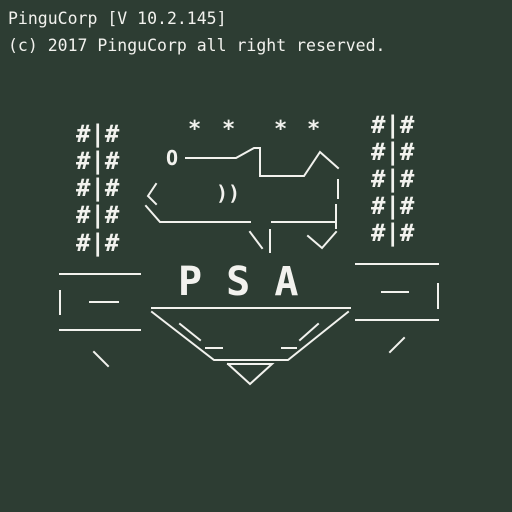 The width and height of the screenshot is (512, 512). I want to click on stars-decoration: * * * *, so click(254, 129).